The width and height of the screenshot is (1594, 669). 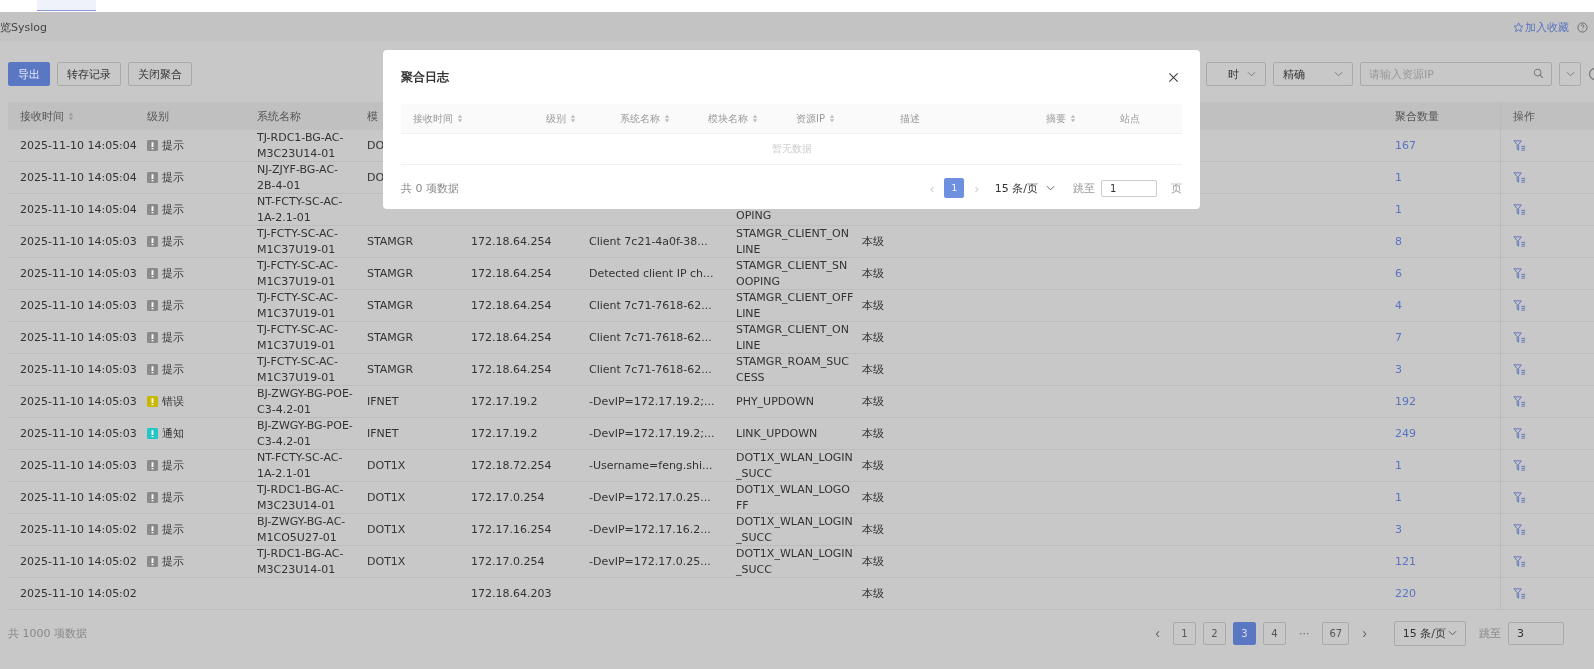 What do you see at coordinates (1398, 337) in the screenshot?
I see `count-link: 7` at bounding box center [1398, 337].